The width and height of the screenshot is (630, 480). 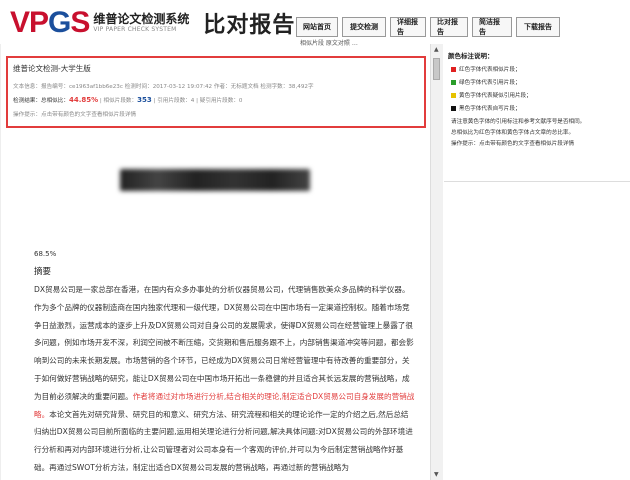 What do you see at coordinates (536, 95) in the screenshot?
I see `legend-item-yellow: 黄色字体代表疑似引用片段；` at bounding box center [536, 95].